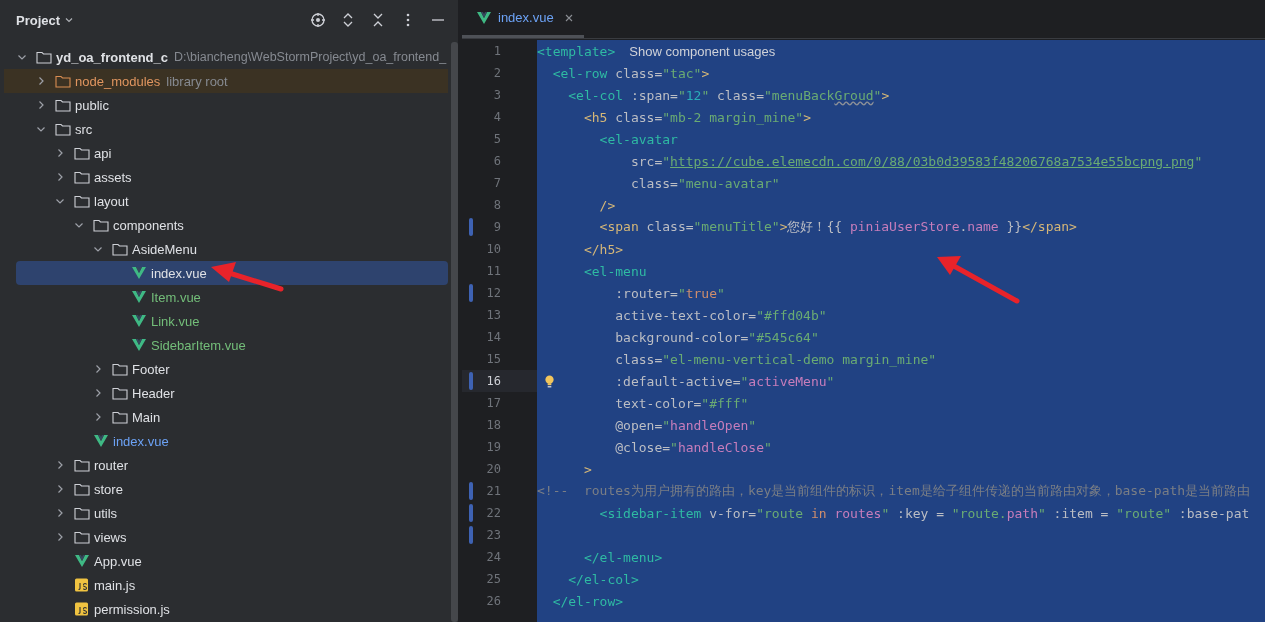  Describe the element at coordinates (224, 57) in the screenshot. I see `tree-item: yd_oa_frontend_c D:\biancheng\WebStormProject\yd_oa_frontend_` at that location.